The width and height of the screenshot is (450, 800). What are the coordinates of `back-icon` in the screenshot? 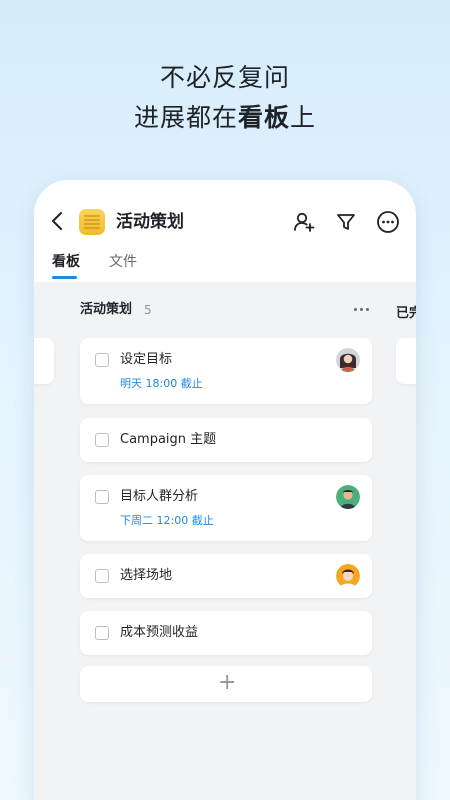 It's located at (58, 221).